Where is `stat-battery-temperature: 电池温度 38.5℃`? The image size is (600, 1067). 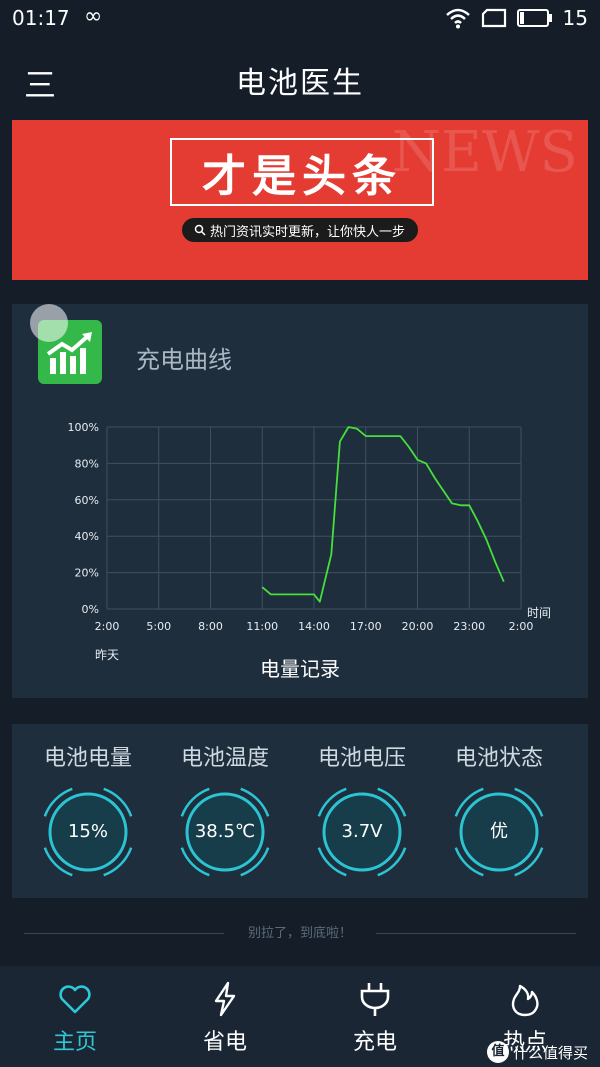 stat-battery-temperature: 电池温度 38.5℃ is located at coordinates (225, 811).